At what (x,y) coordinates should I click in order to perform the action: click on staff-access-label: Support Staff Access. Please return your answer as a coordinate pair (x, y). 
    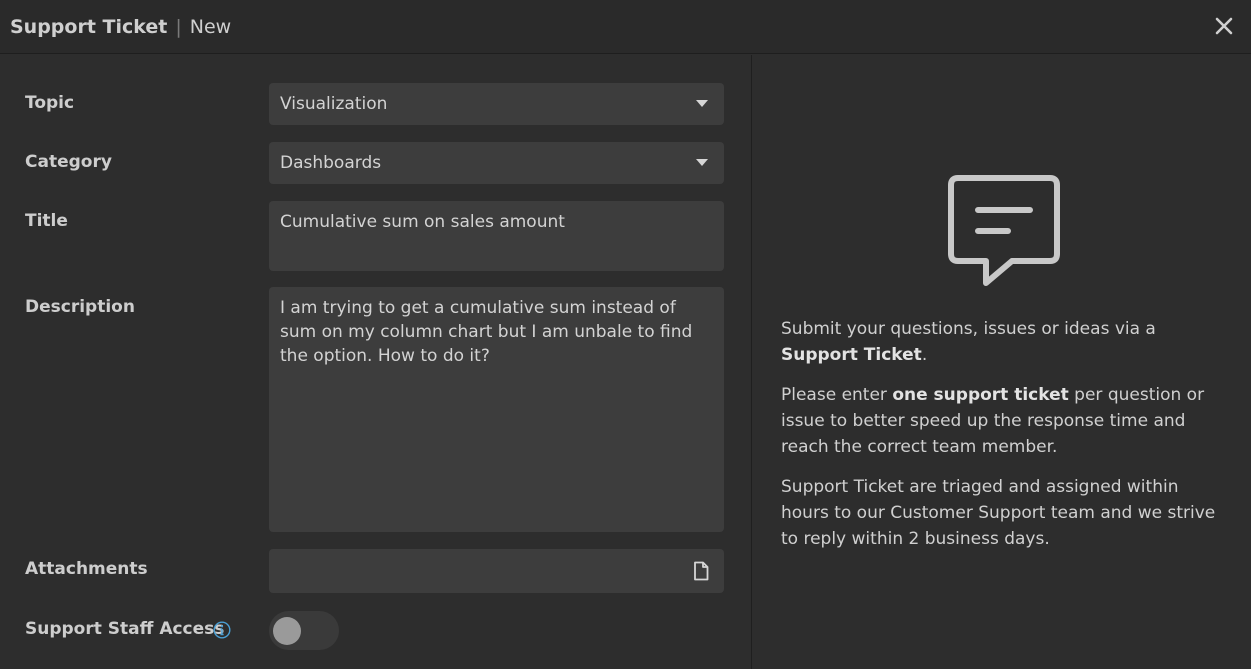
    Looking at the image, I should click on (125, 629).